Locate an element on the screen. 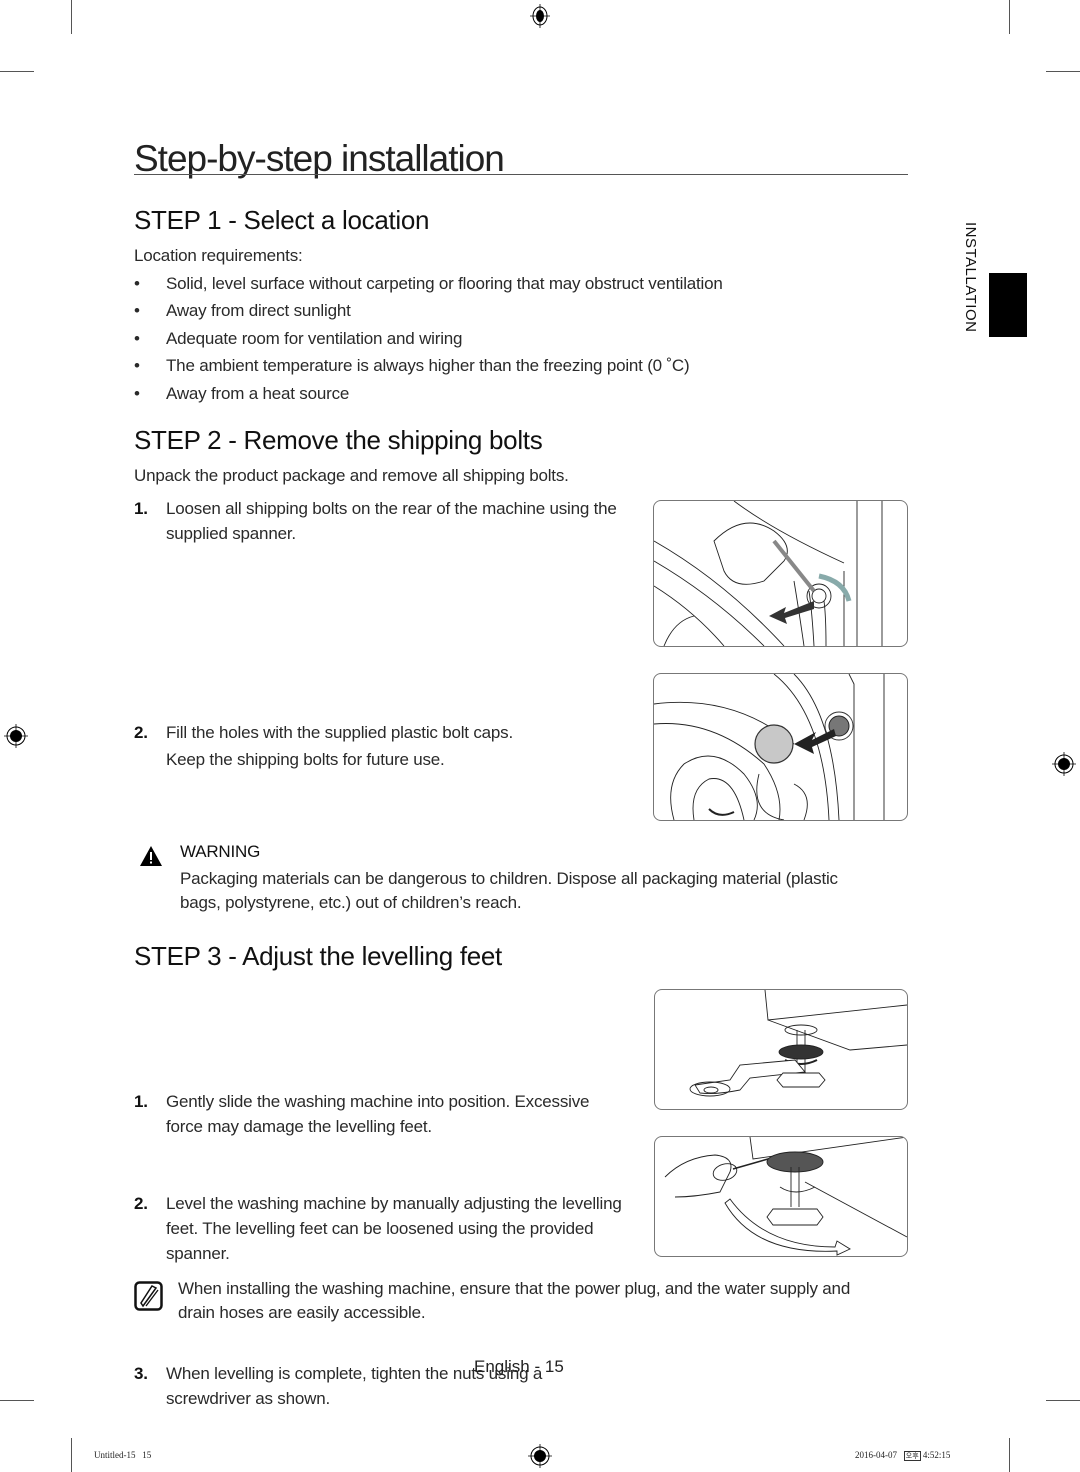 This screenshot has height=1472, width=1080. step1-intro: Location requirements: is located at coordinates (218, 255).